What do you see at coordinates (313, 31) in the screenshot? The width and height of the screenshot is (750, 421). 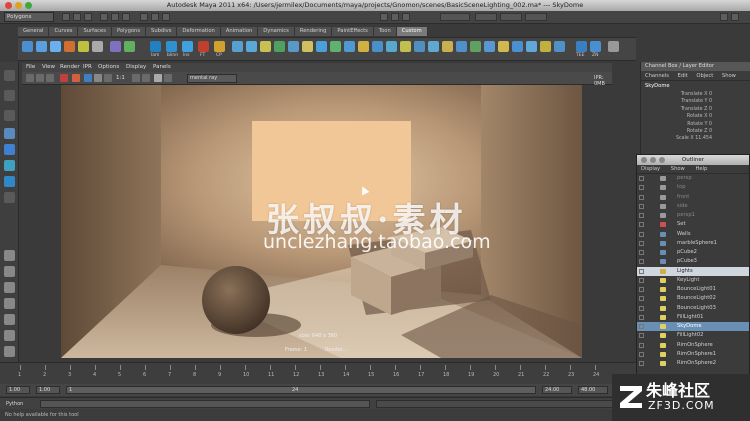 I see `shelf-tab-rendering: Rendering` at bounding box center [313, 31].